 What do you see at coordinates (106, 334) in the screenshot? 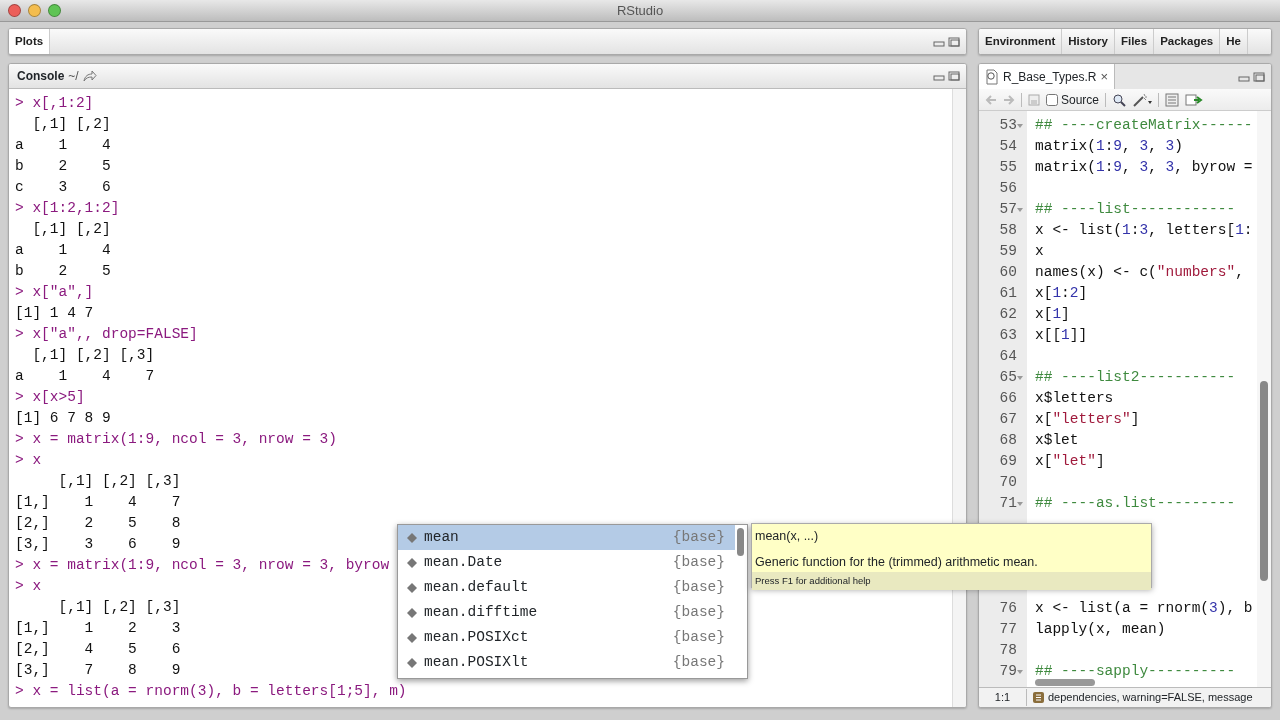
I see `console-command: > x["a",, drop=FALSE]` at bounding box center [106, 334].